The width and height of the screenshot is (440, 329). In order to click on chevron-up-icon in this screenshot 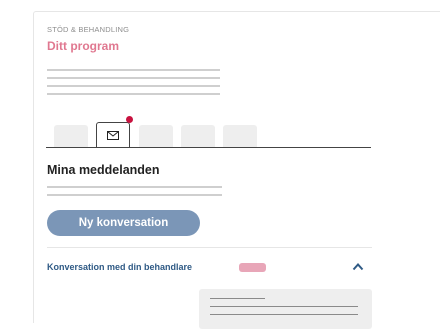, I will do `click(358, 266)`.